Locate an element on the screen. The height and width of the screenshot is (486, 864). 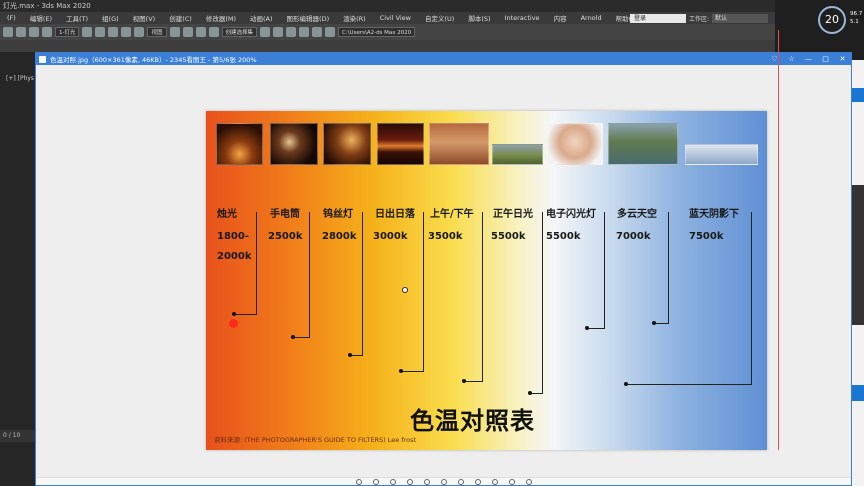
menu-modifiers: 修改器(M) is located at coordinates (221, 18).